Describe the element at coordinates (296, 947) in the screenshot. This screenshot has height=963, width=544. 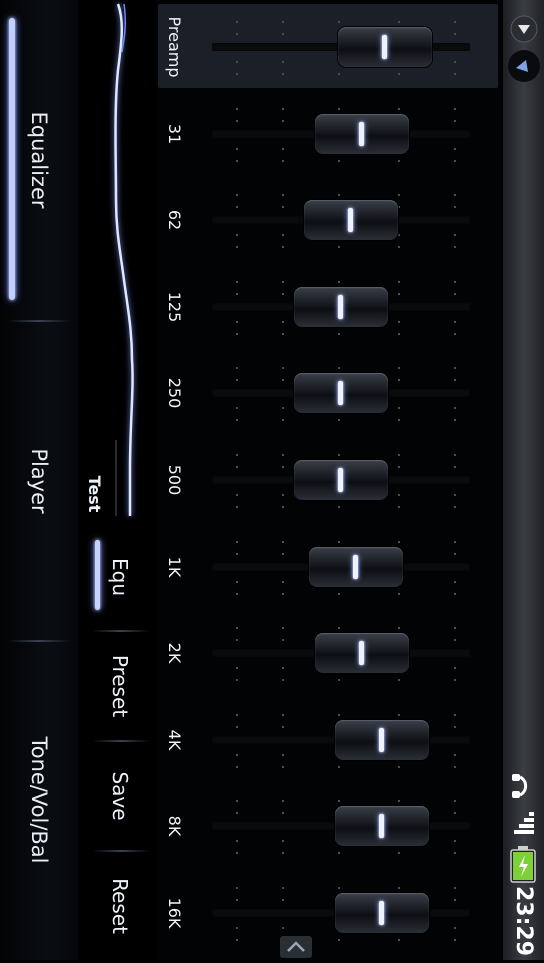
I see `pull-up-handle` at that location.